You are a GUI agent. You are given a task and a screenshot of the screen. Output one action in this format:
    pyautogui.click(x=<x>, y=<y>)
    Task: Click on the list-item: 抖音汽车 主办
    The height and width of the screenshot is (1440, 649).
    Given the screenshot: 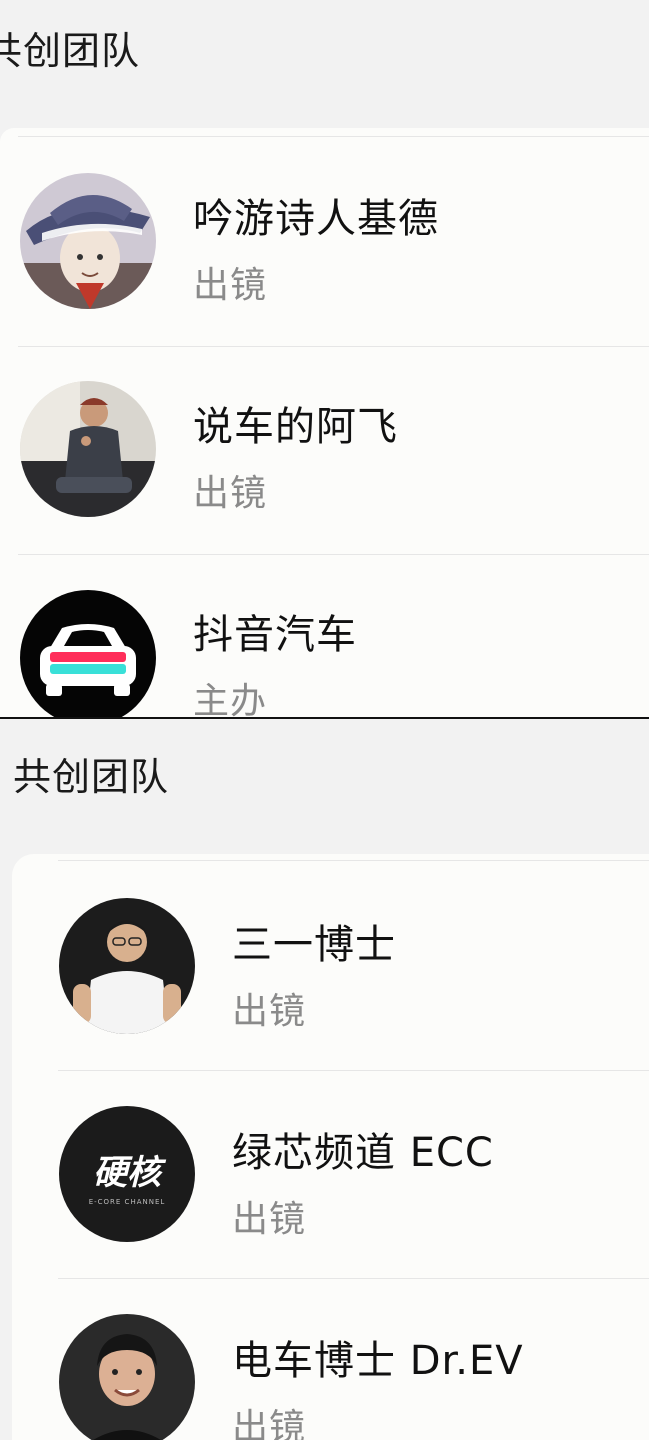 What is the action you would take?
    pyautogui.click(x=324, y=636)
    